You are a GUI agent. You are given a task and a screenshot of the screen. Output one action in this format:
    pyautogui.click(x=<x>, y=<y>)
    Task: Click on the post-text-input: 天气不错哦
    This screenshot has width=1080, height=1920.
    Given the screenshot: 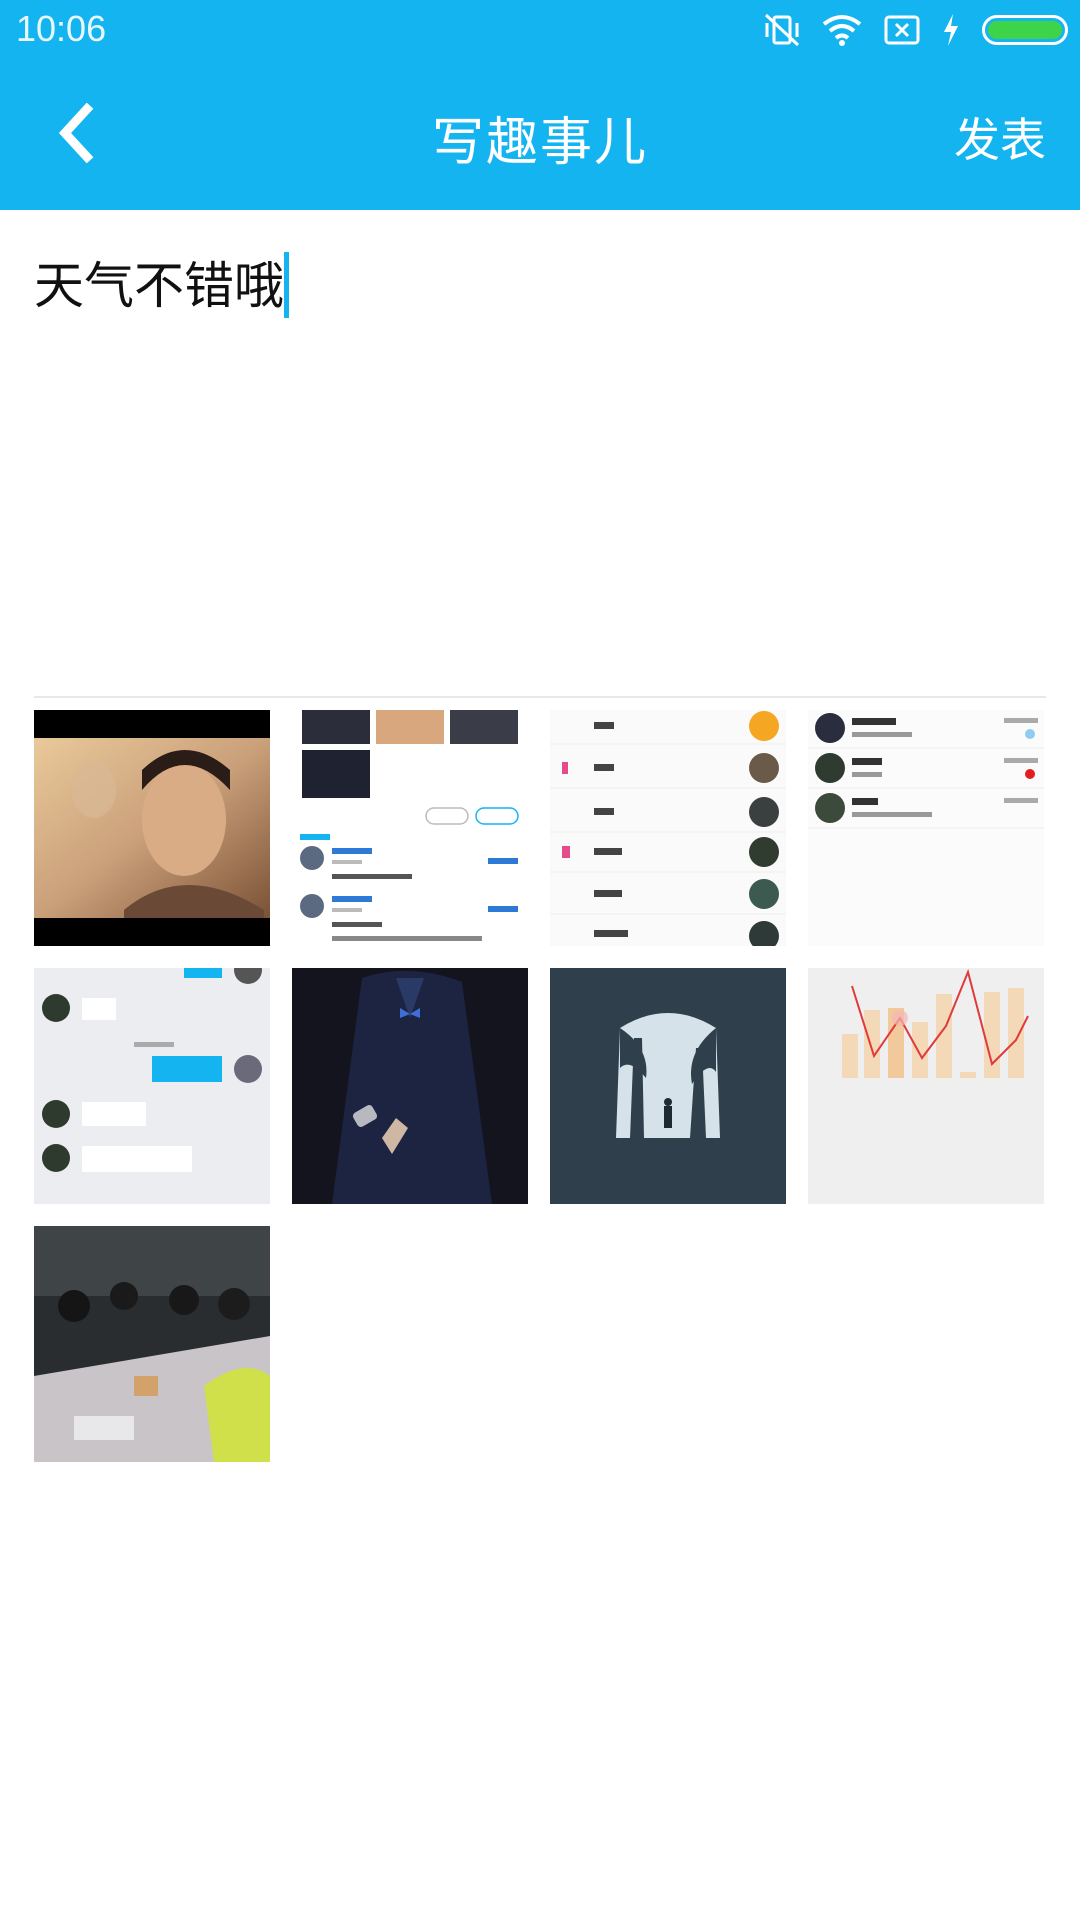 What is the action you would take?
    pyautogui.click(x=534, y=298)
    